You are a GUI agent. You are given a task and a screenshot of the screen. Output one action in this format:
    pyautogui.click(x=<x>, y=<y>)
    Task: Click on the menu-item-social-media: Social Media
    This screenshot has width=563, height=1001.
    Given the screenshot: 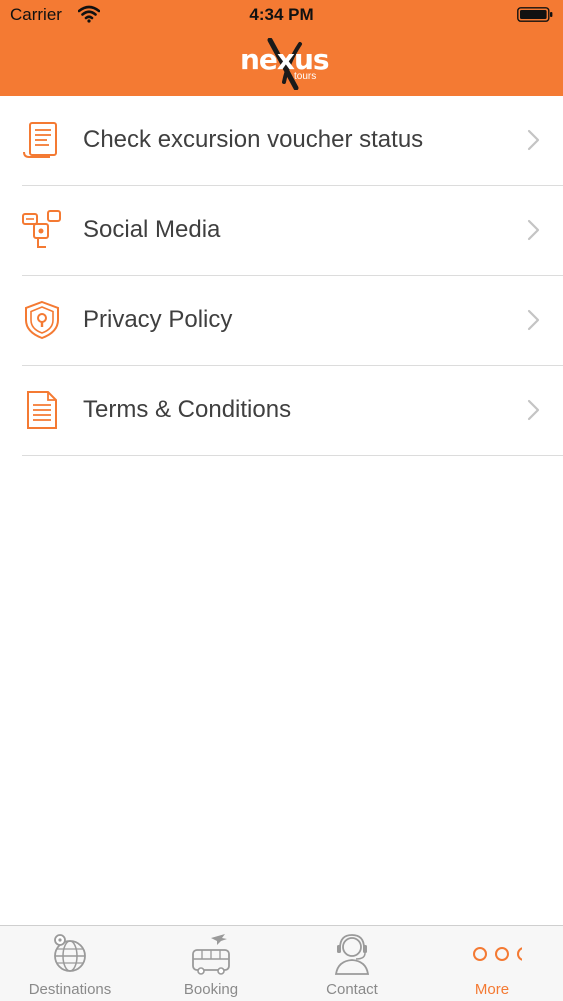 What is the action you would take?
    pyautogui.click(x=292, y=231)
    